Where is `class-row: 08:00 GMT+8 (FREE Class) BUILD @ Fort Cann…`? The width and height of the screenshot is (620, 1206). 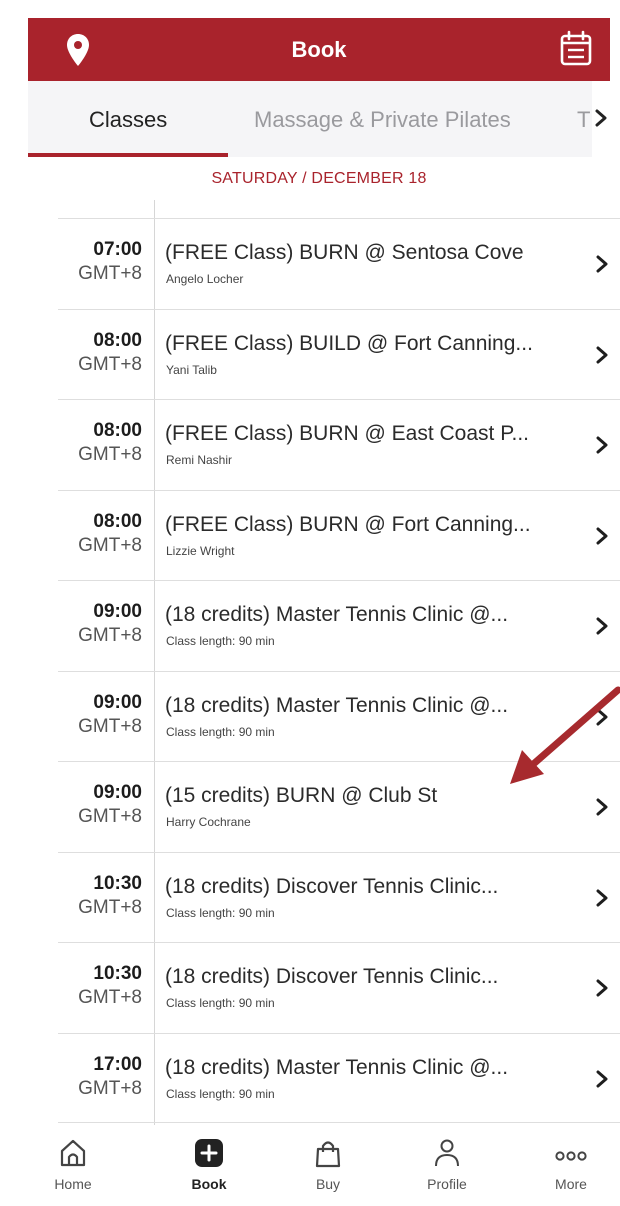 class-row: 08:00 GMT+8 (FREE Class) BUILD @ Fort Cann… is located at coordinates (339, 354).